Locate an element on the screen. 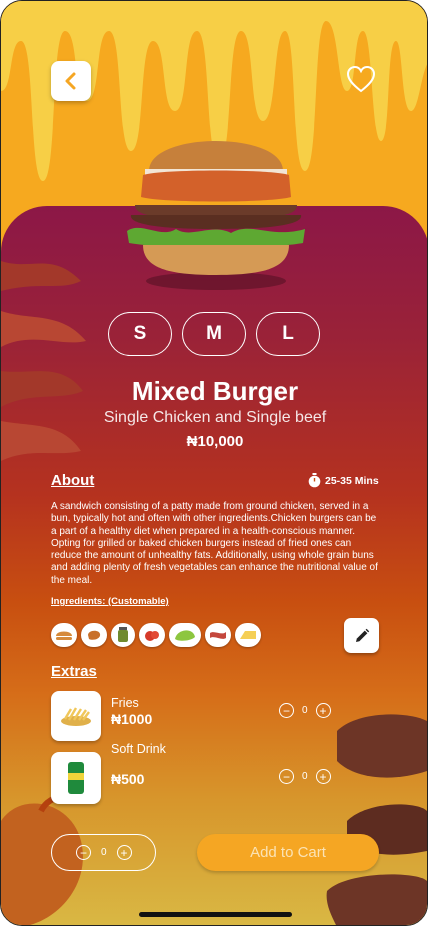 The width and height of the screenshot is (428, 926). extras-heading: Extras is located at coordinates (74, 671).